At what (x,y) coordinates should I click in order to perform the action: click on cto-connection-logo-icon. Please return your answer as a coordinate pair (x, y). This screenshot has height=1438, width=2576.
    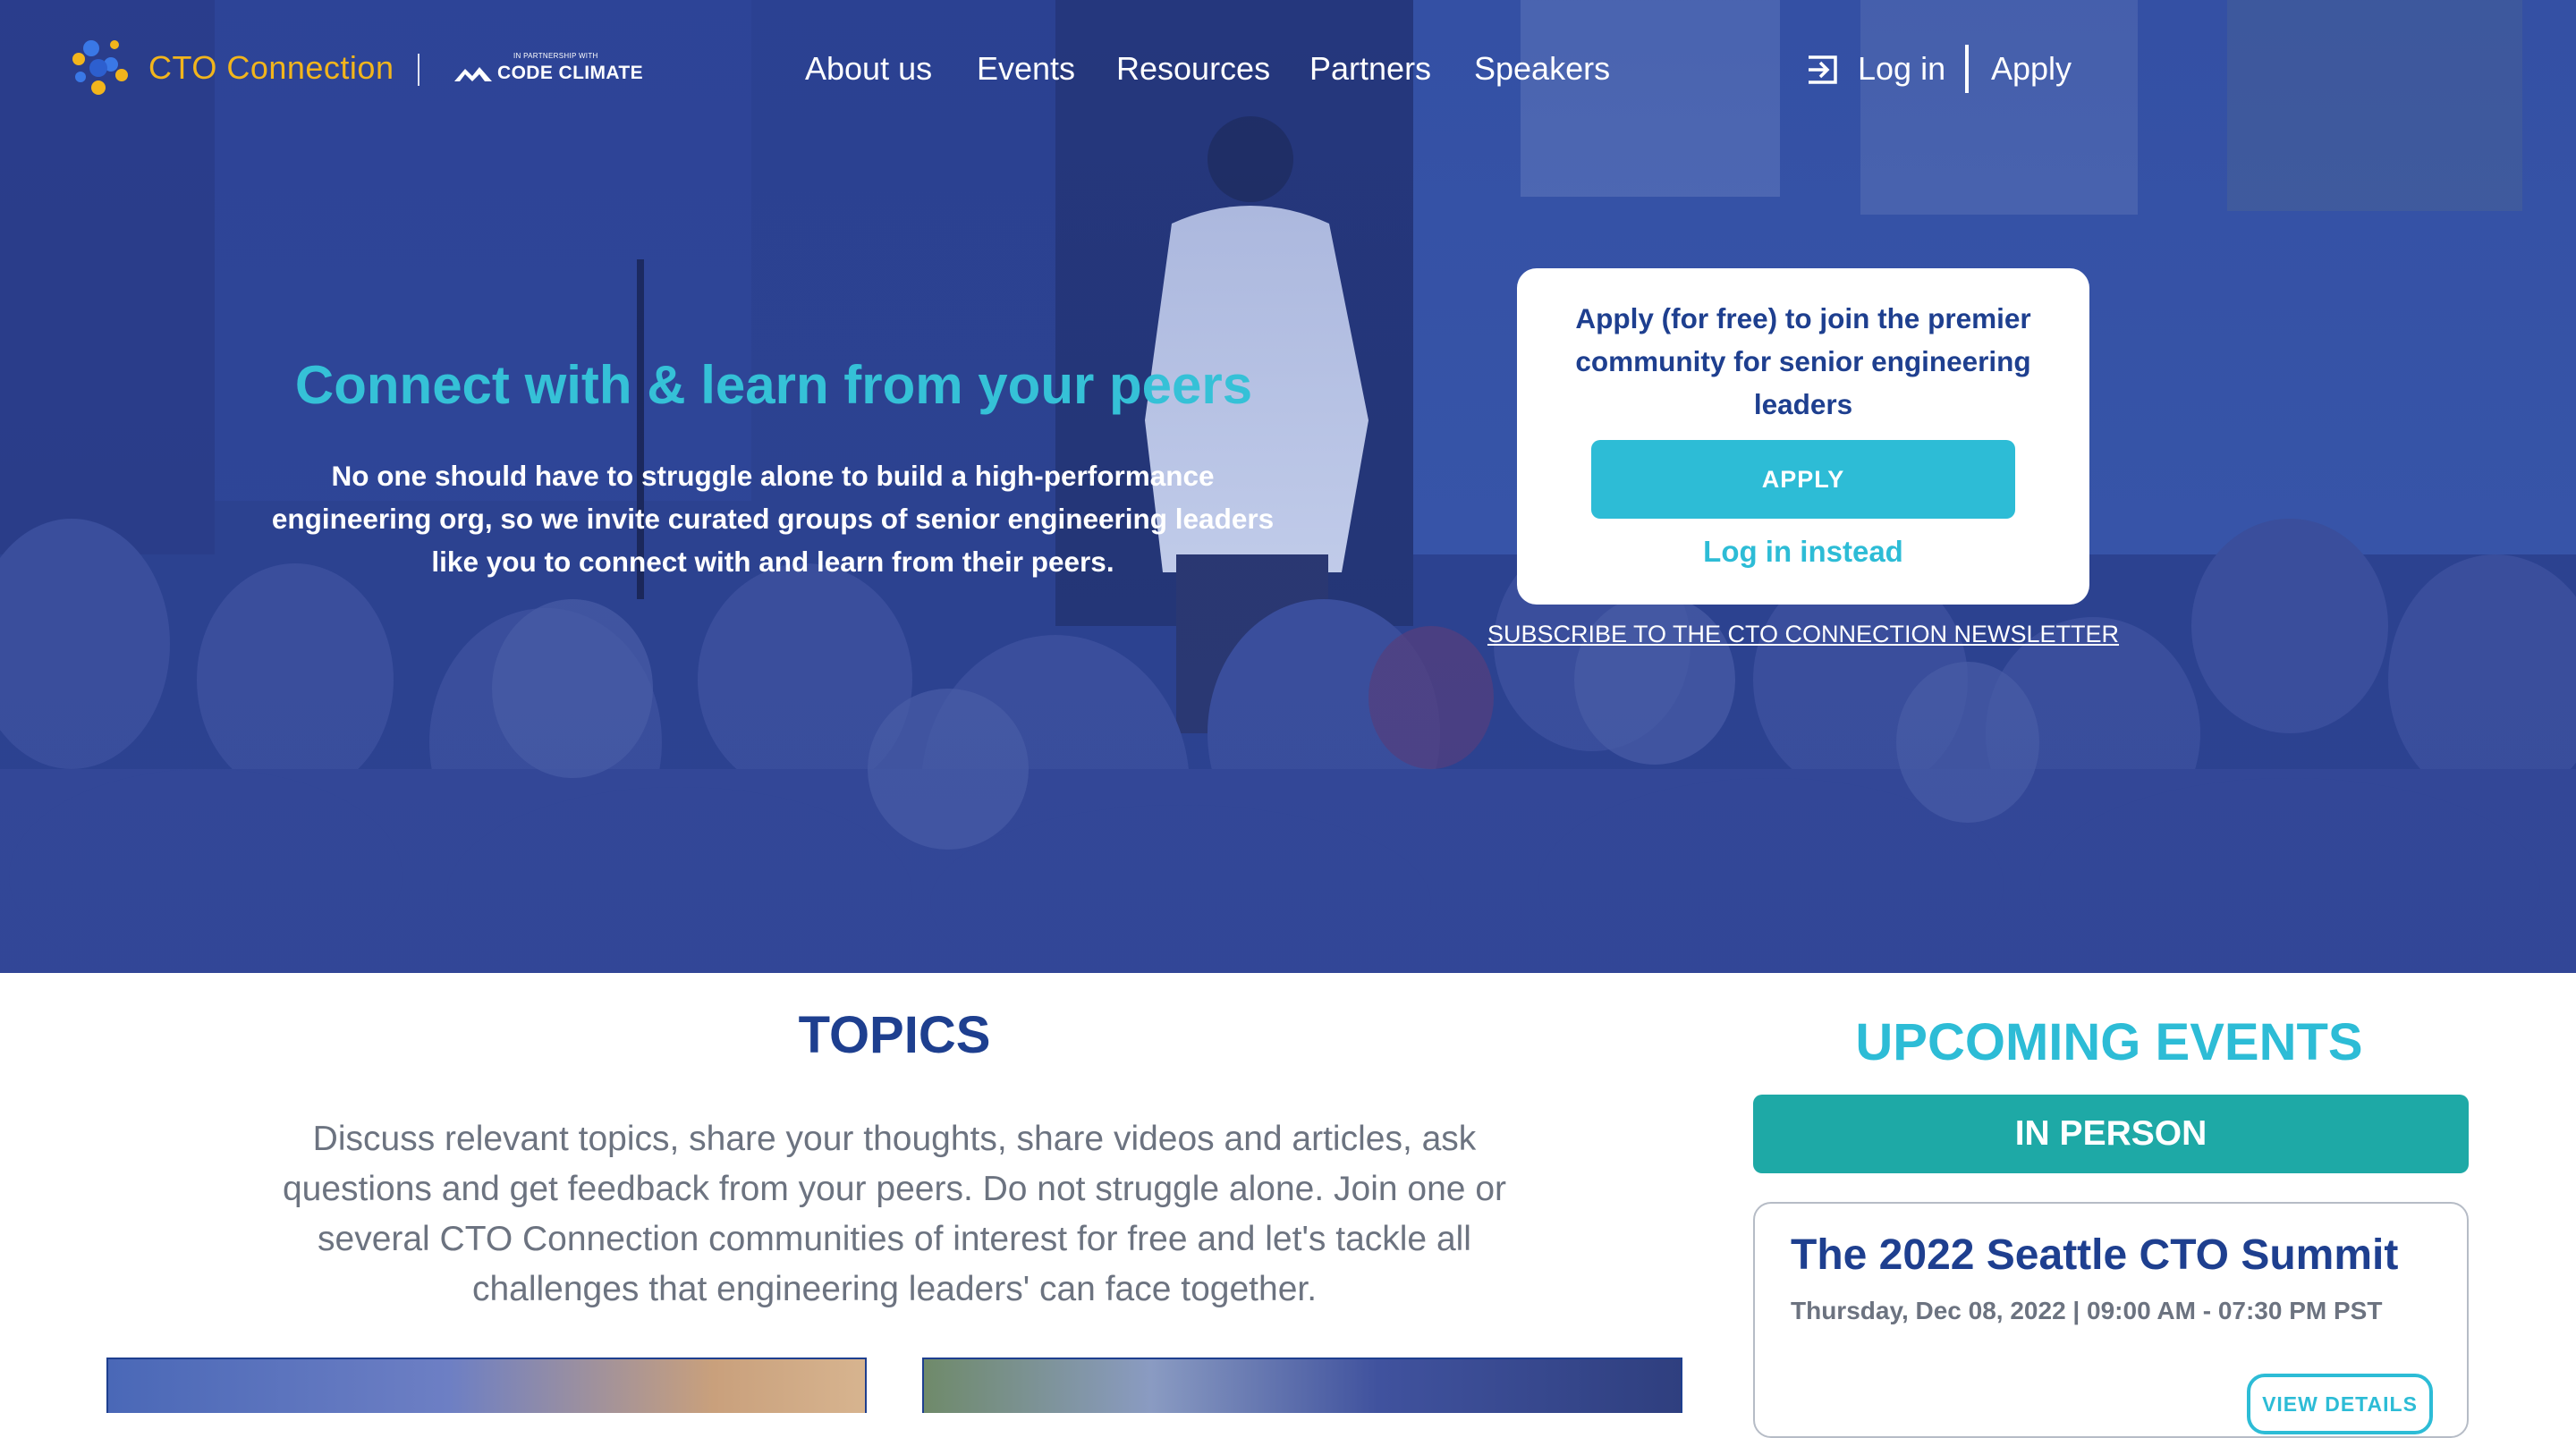
    Looking at the image, I should click on (100, 67).